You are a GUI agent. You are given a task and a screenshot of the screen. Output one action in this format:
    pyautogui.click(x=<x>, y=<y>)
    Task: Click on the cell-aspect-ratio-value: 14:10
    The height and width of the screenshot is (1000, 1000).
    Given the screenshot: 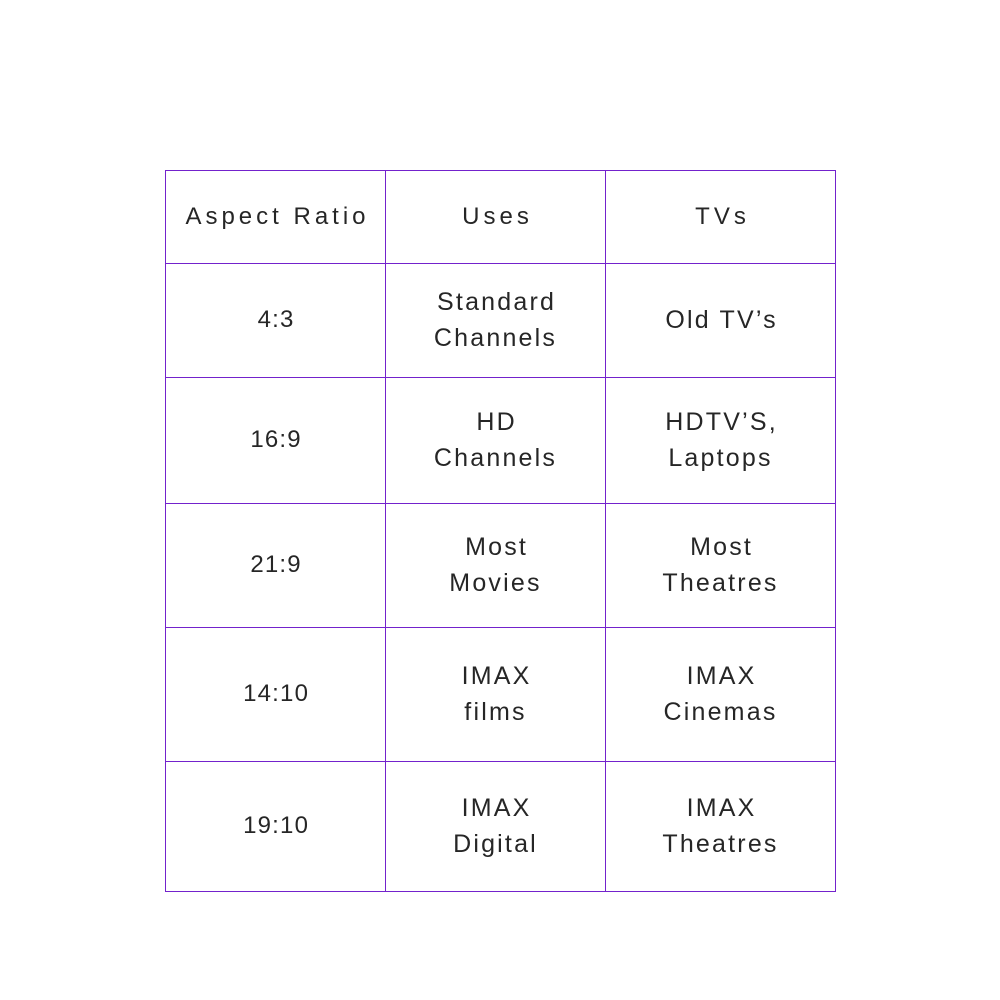 What is the action you would take?
    pyautogui.click(x=276, y=694)
    